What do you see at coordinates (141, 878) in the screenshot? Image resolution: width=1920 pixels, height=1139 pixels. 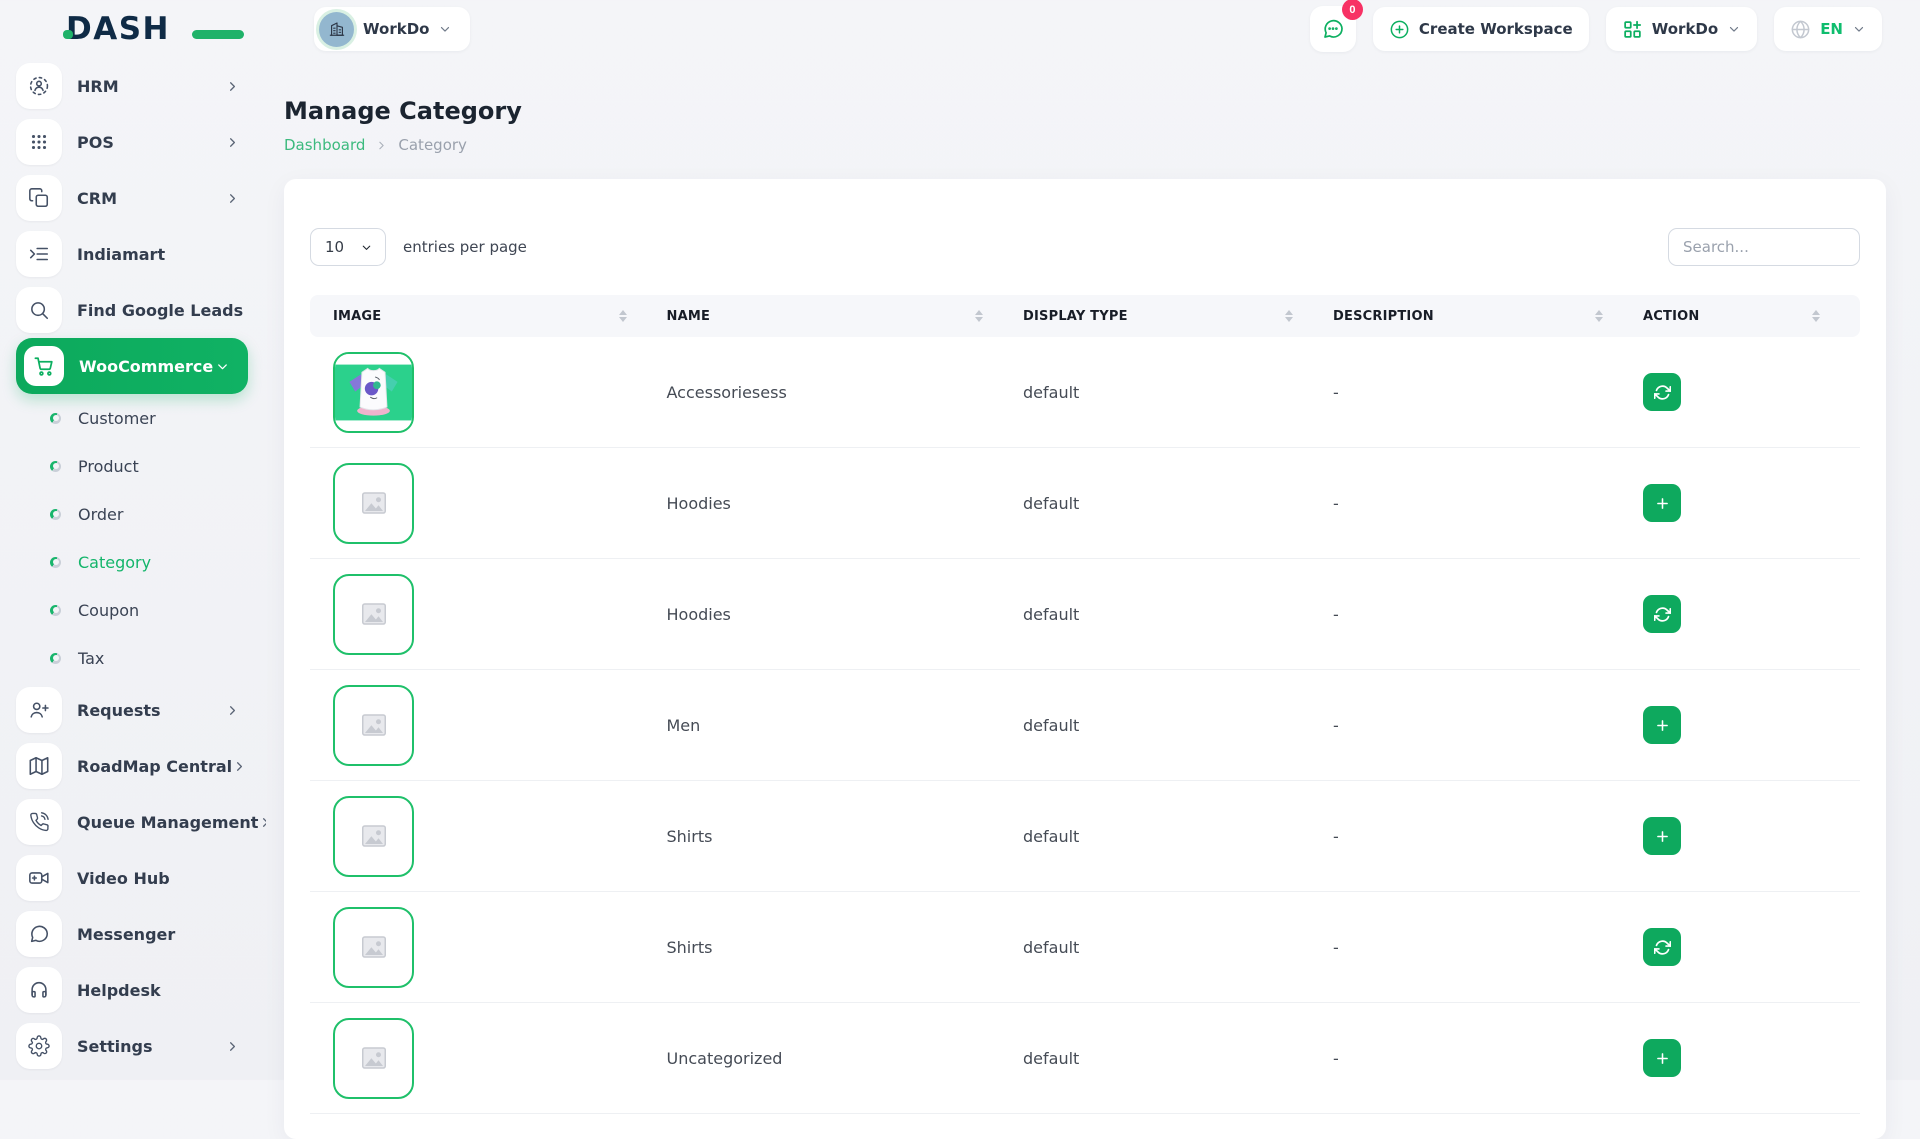 I see `sidebar-item-video-hub: Video Hub` at bounding box center [141, 878].